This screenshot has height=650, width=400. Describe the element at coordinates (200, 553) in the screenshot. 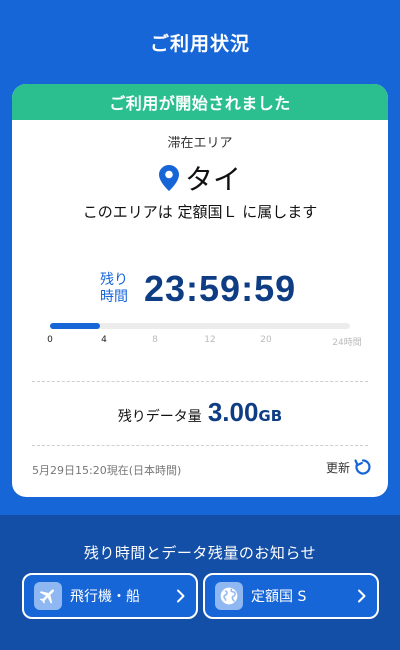

I see `notification-title: 残り時間とデータ残量のお知らせ` at that location.